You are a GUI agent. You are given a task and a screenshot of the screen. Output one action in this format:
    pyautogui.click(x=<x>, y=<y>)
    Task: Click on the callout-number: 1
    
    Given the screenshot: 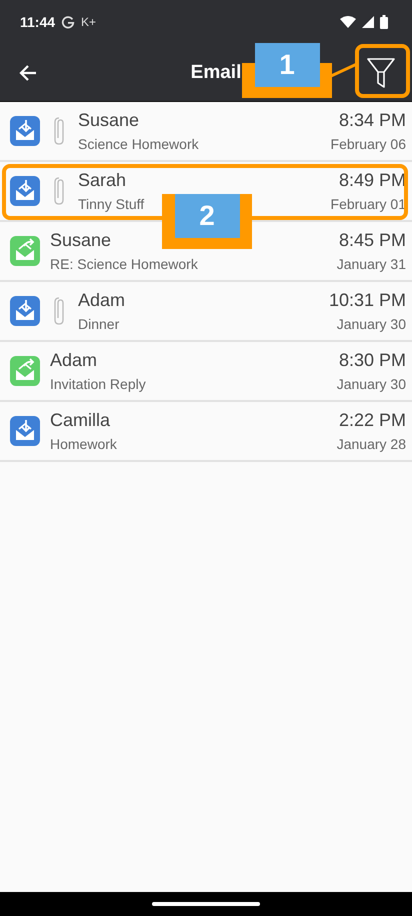 What is the action you would take?
    pyautogui.click(x=287, y=65)
    